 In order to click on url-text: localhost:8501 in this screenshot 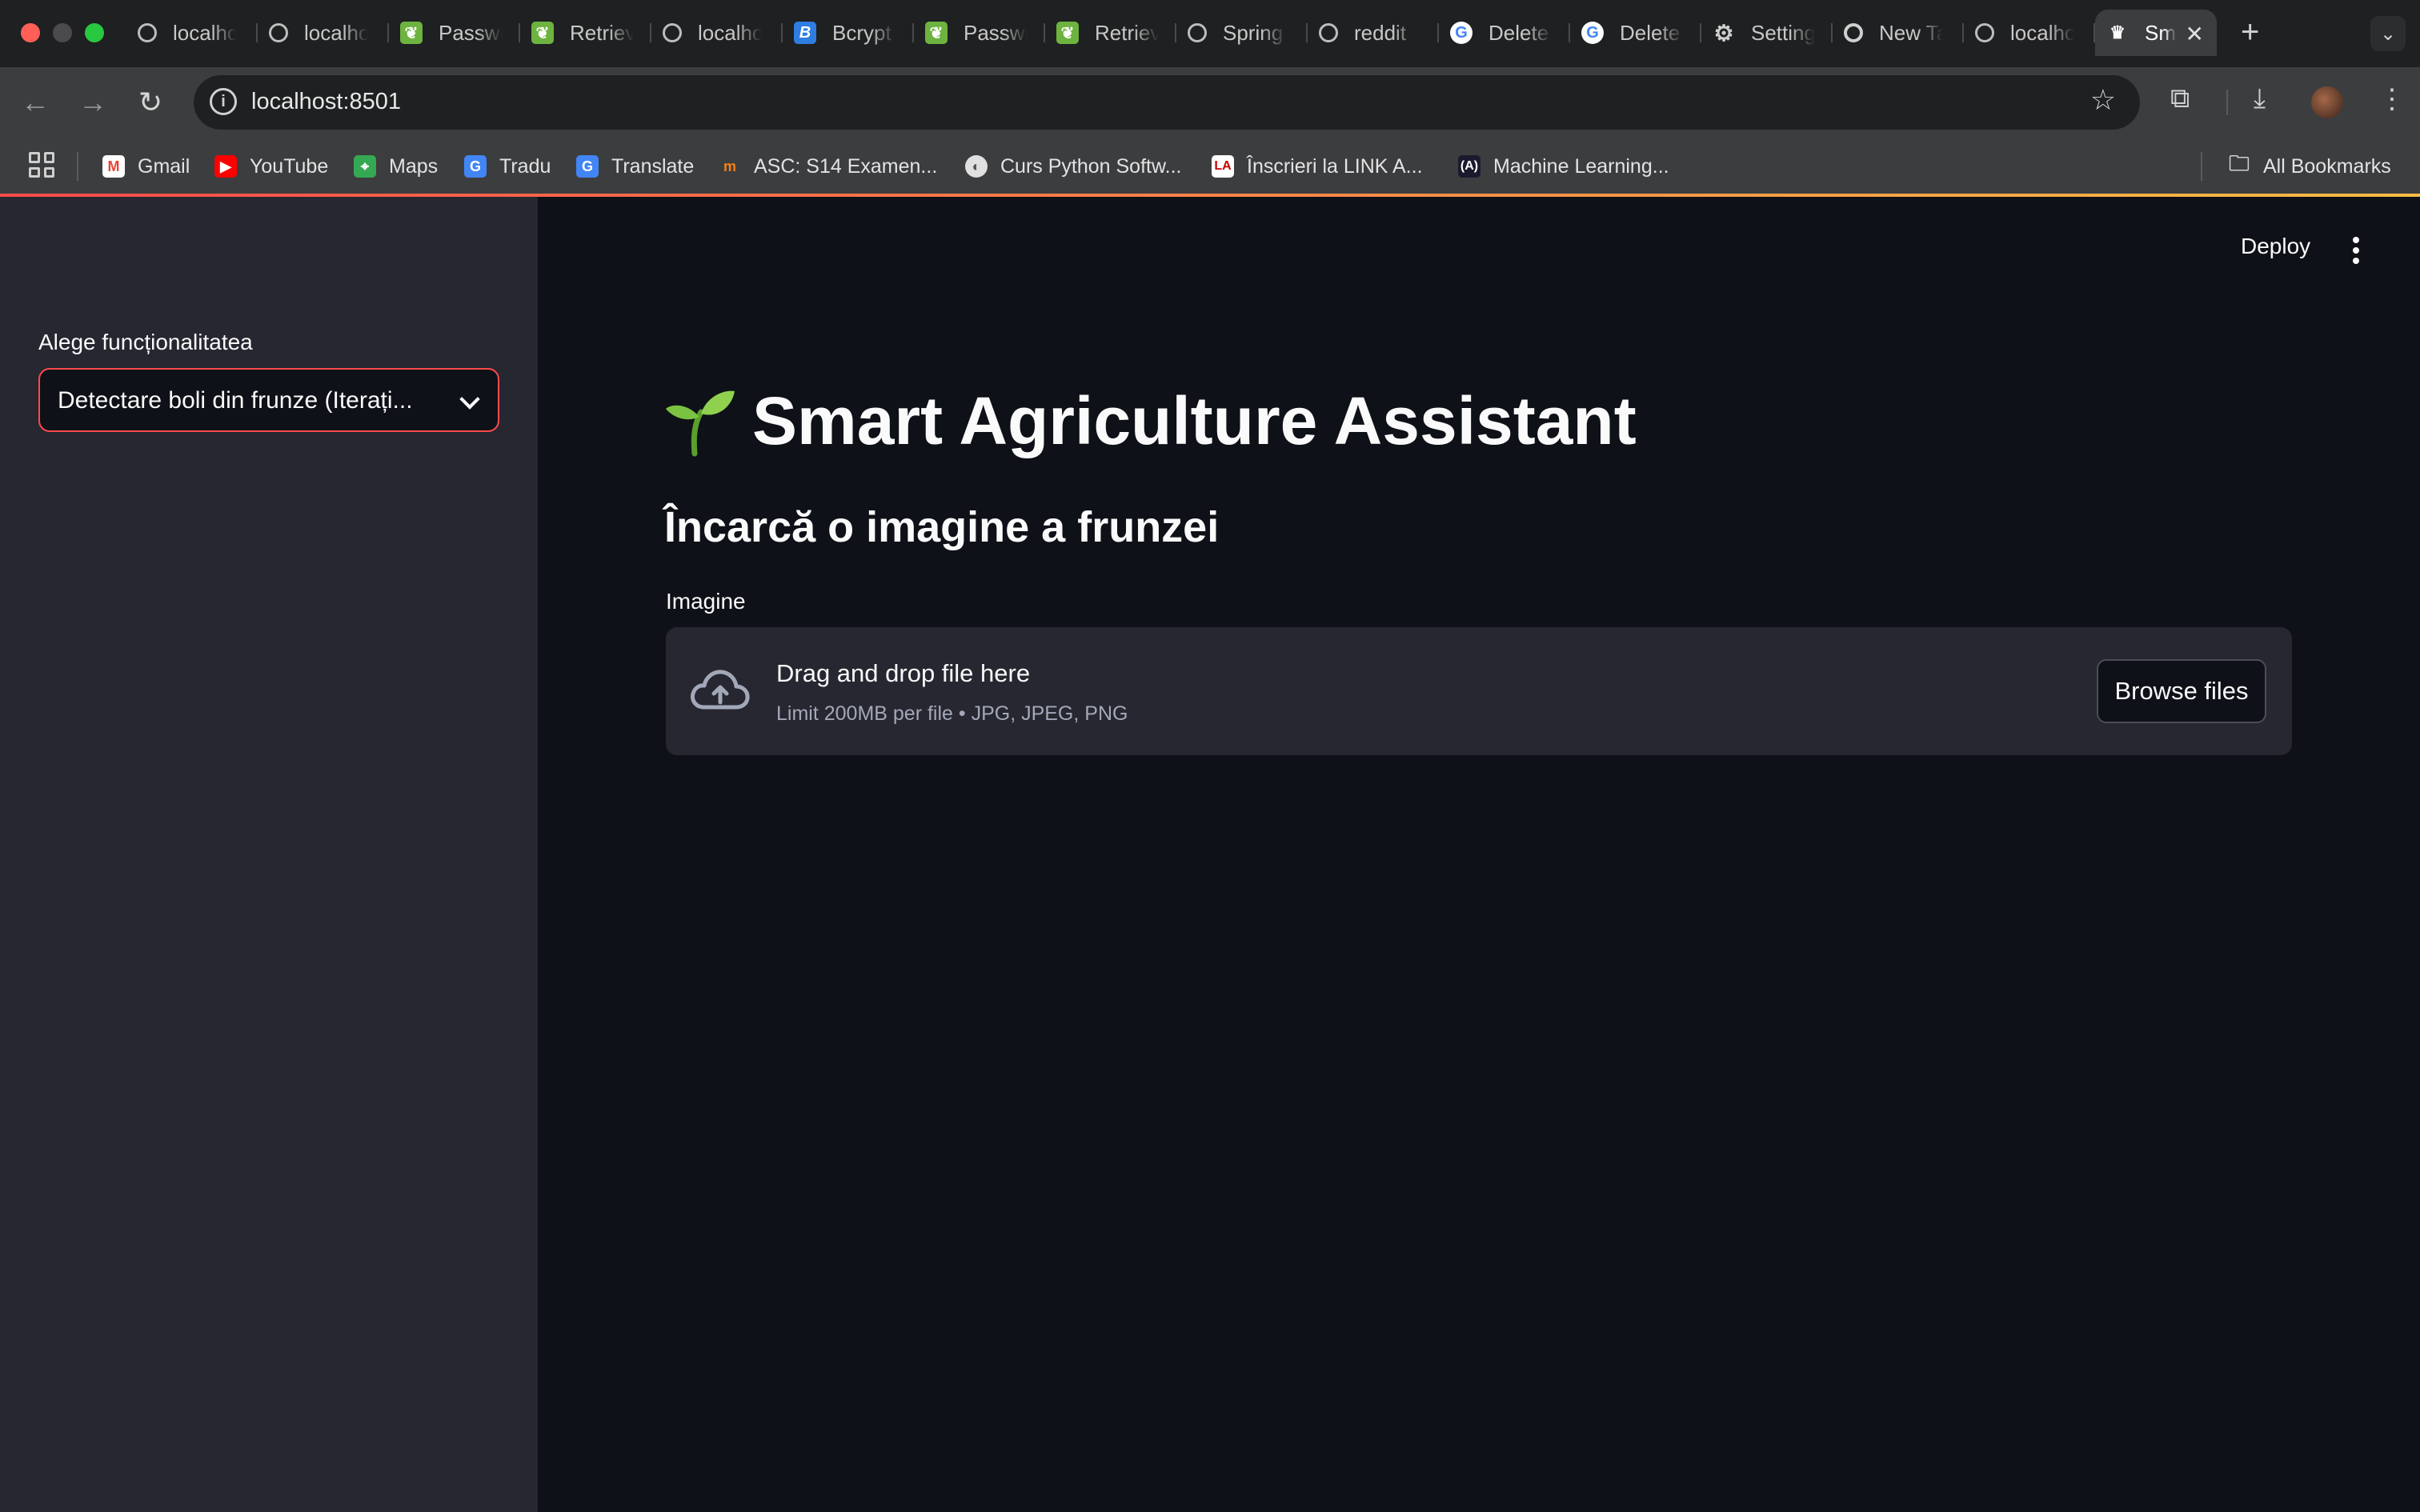, I will do `click(326, 102)`.